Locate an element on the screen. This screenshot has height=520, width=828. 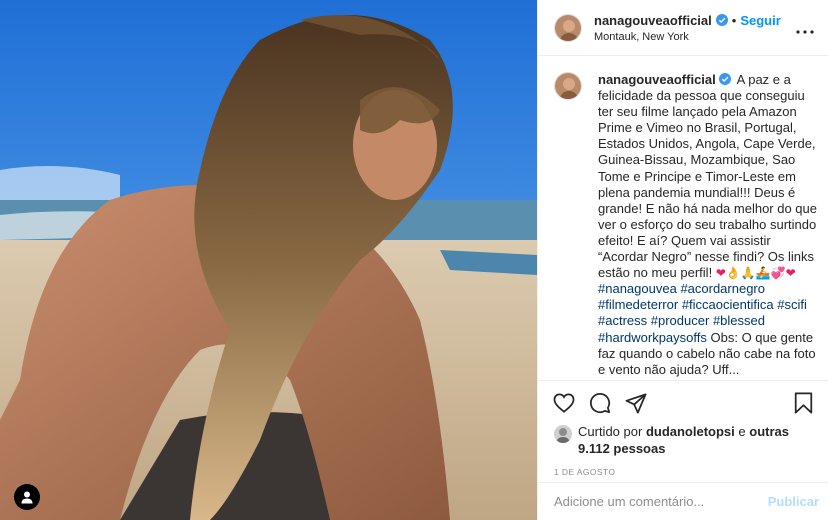
like-button is located at coordinates (564, 403).